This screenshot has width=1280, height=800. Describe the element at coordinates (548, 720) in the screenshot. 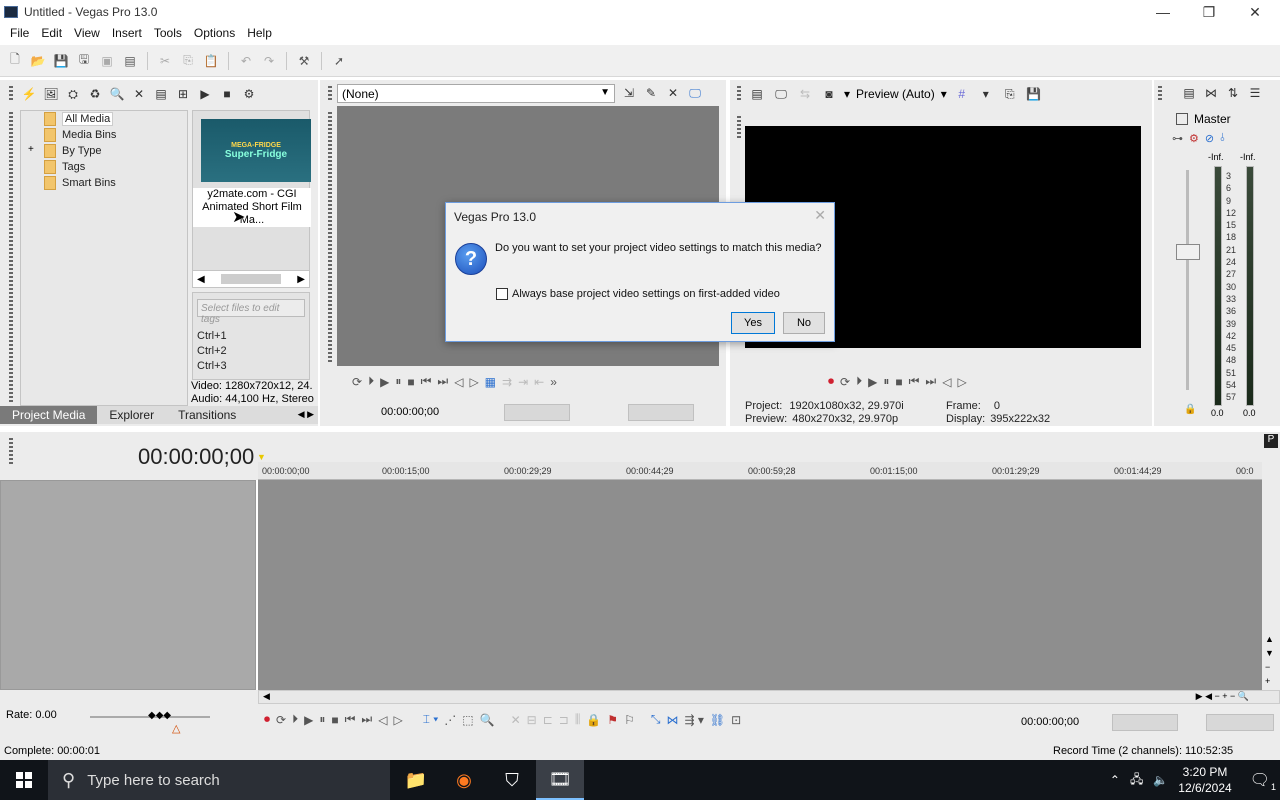

I see `trim-start-icon: ⊏` at that location.